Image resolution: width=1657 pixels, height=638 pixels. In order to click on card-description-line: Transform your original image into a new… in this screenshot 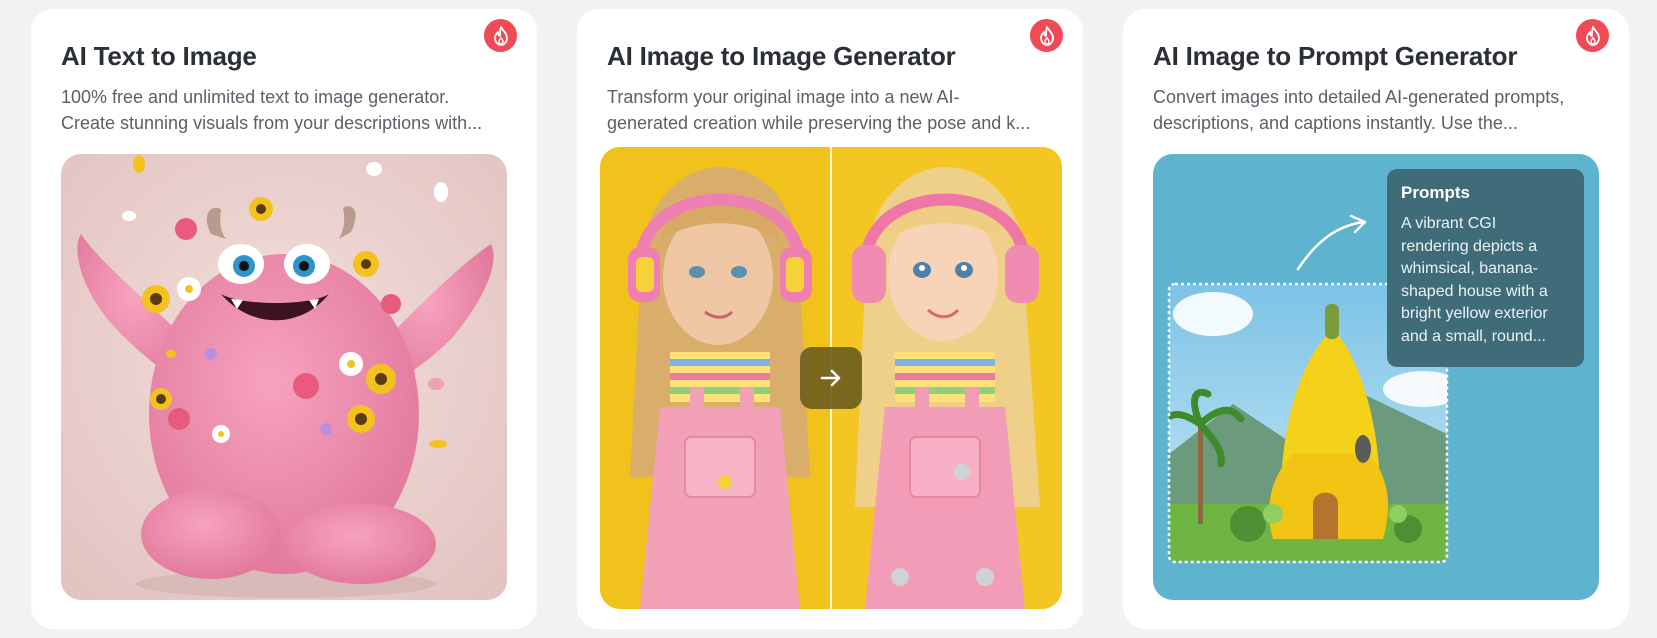, I will do `click(783, 97)`.